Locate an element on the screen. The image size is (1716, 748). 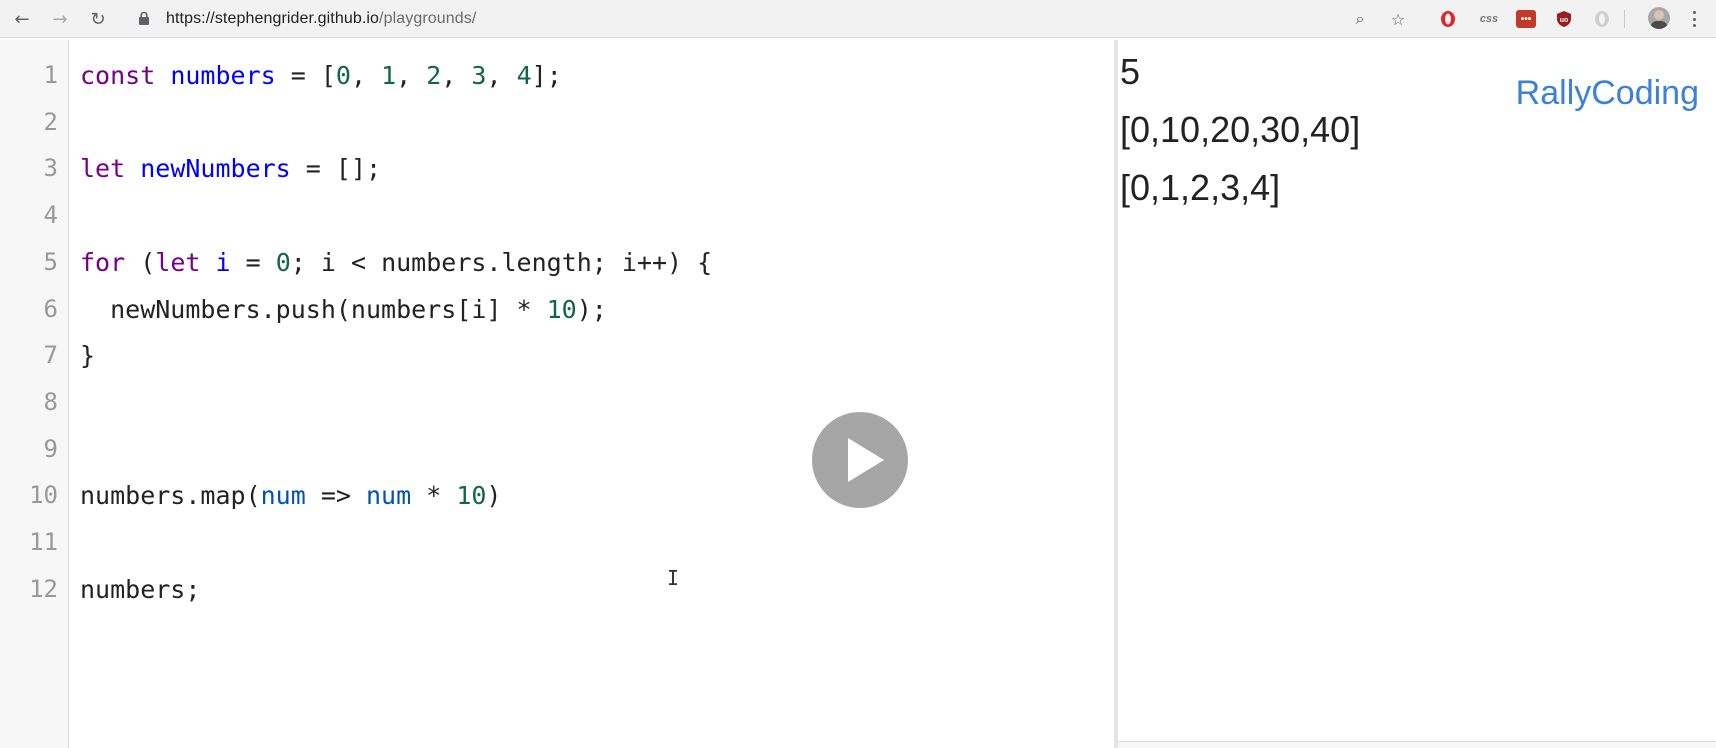
code-token: = is located at coordinates (253, 262).